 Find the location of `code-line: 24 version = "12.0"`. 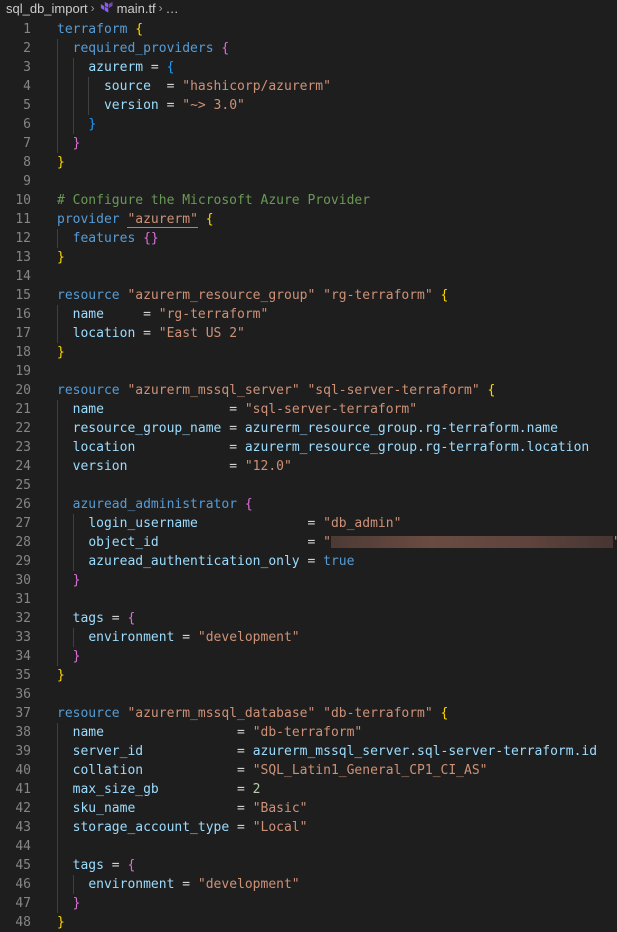

code-line: 24 version = "12.0" is located at coordinates (308, 466).